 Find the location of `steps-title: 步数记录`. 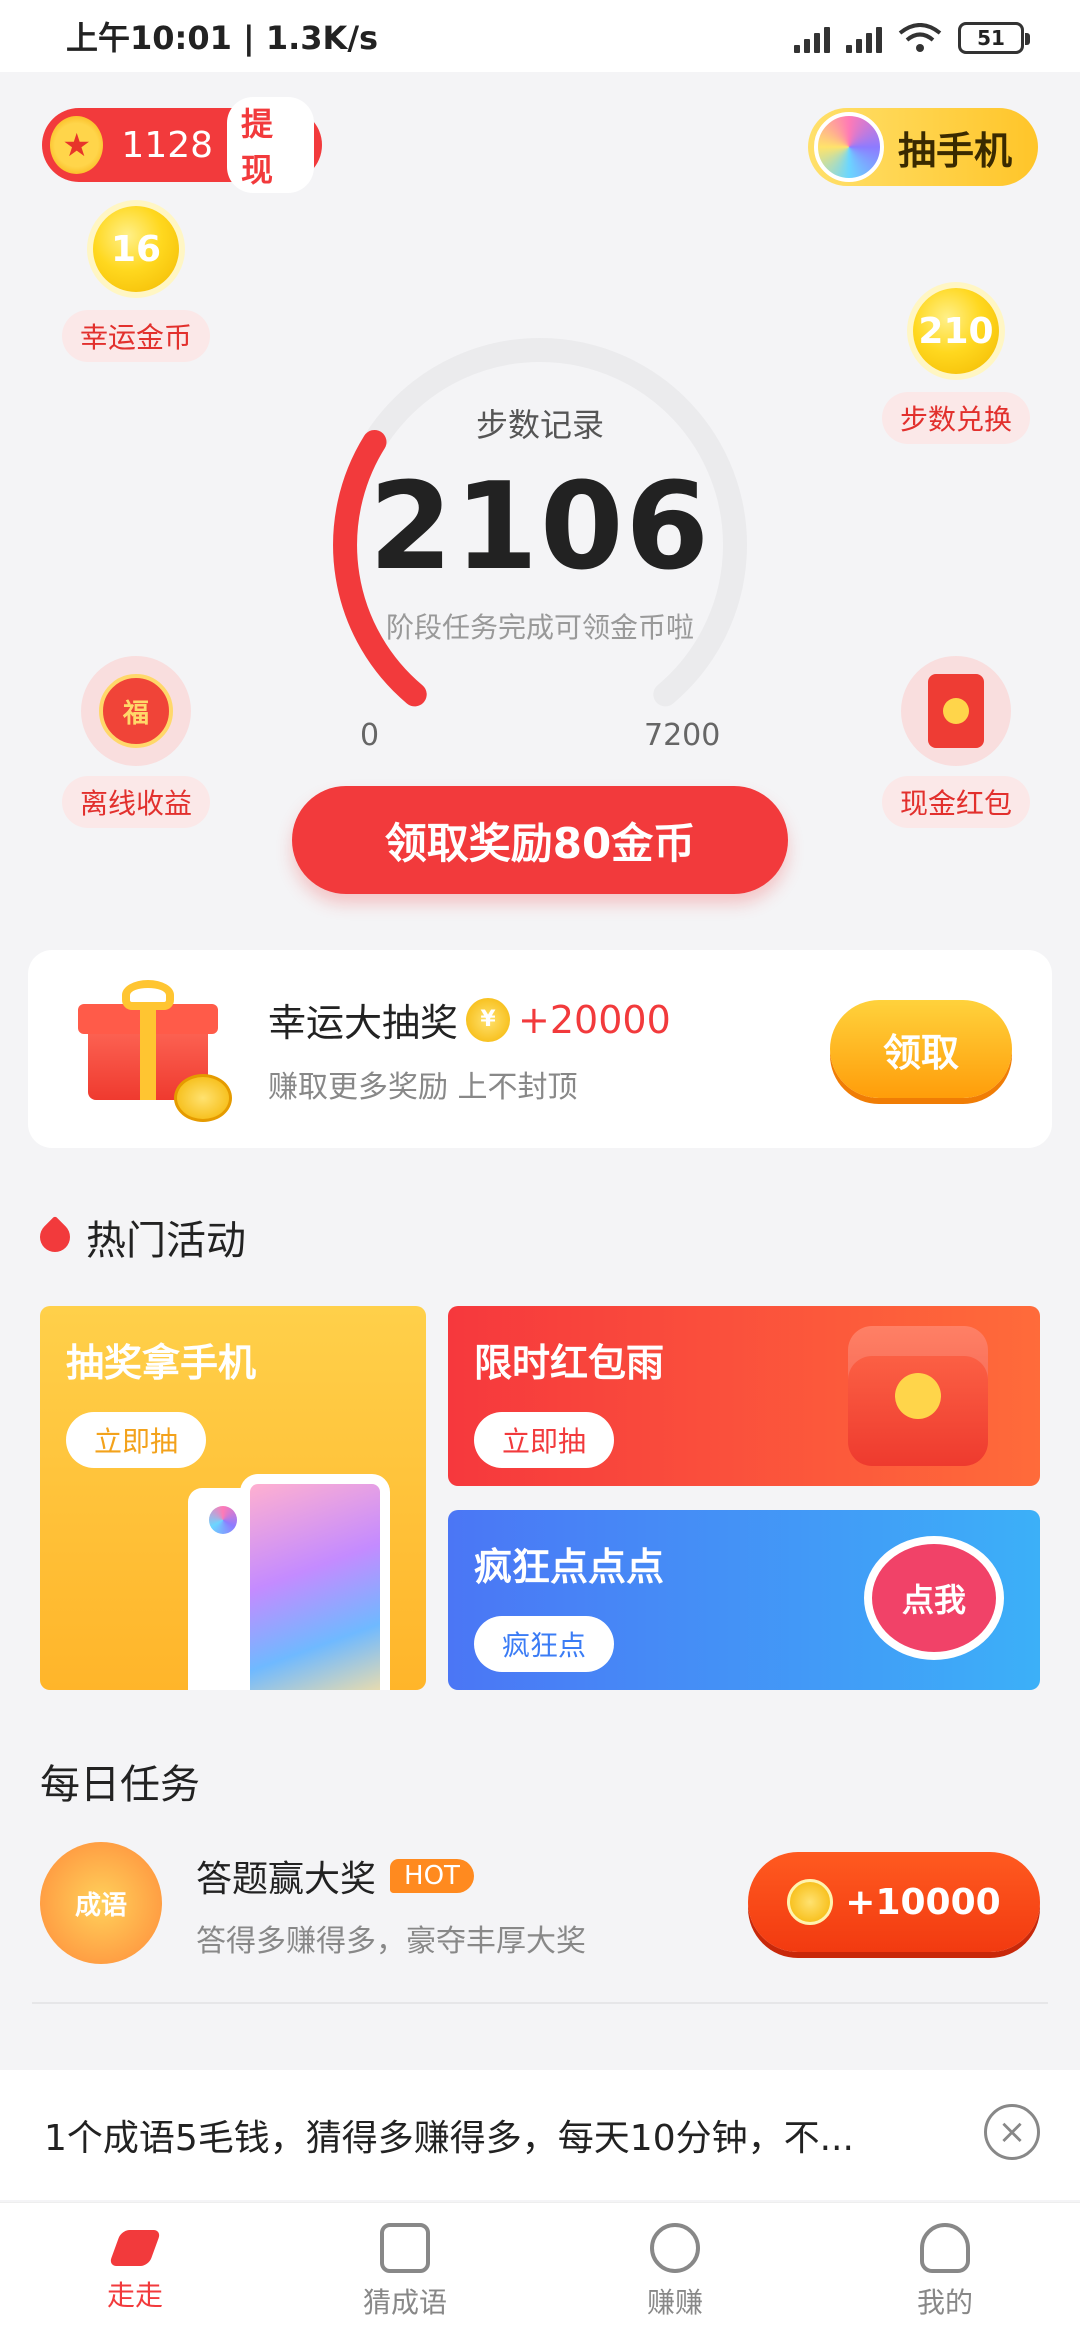

steps-title: 步数记录 is located at coordinates (539, 425).